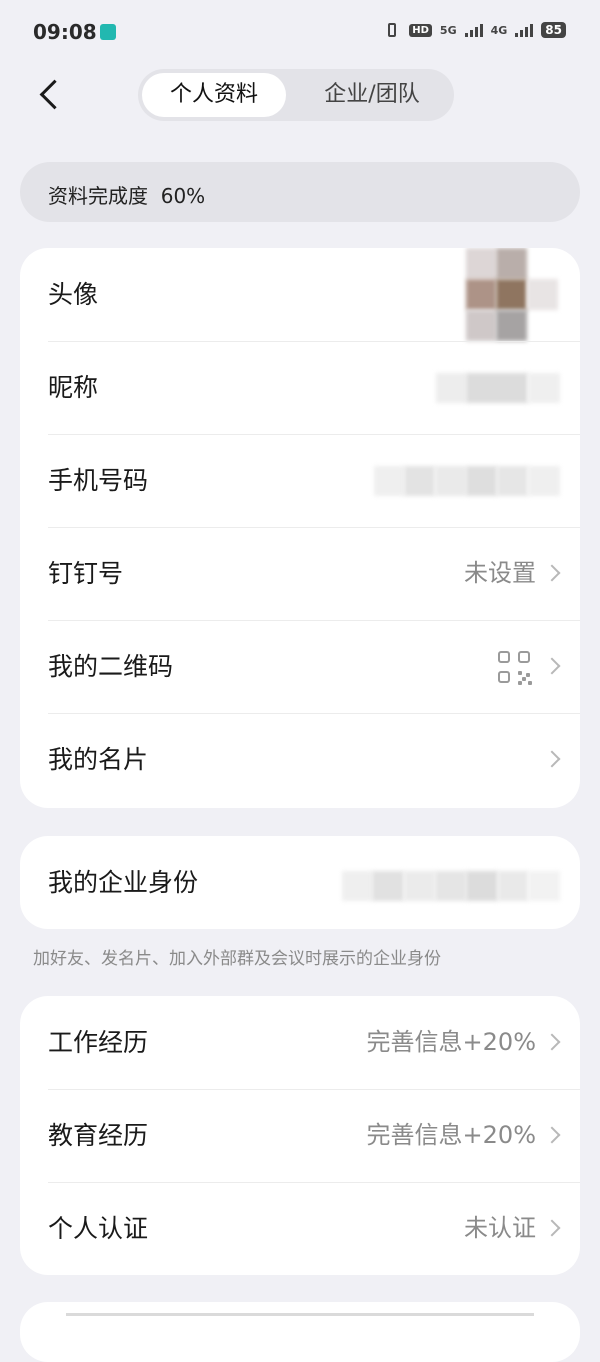  What do you see at coordinates (300, 480) in the screenshot?
I see `phone-row: 手机号码` at bounding box center [300, 480].